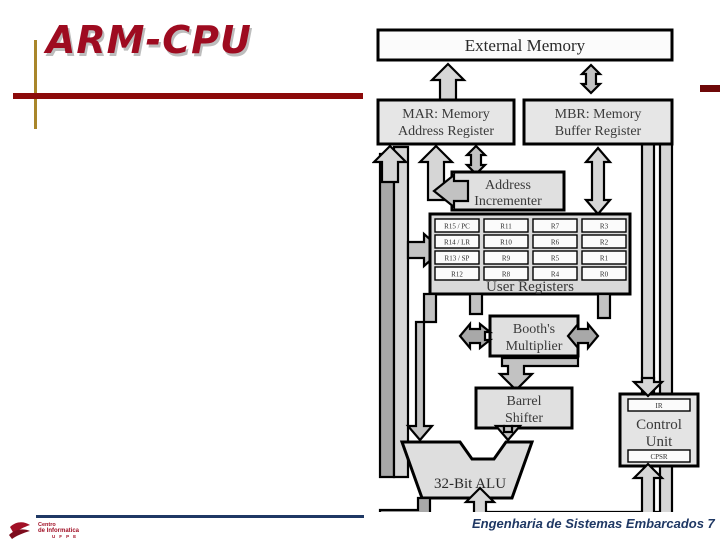  Describe the element at coordinates (534, 346) in the screenshot. I see `booths-label-line2: Multiplier` at that location.